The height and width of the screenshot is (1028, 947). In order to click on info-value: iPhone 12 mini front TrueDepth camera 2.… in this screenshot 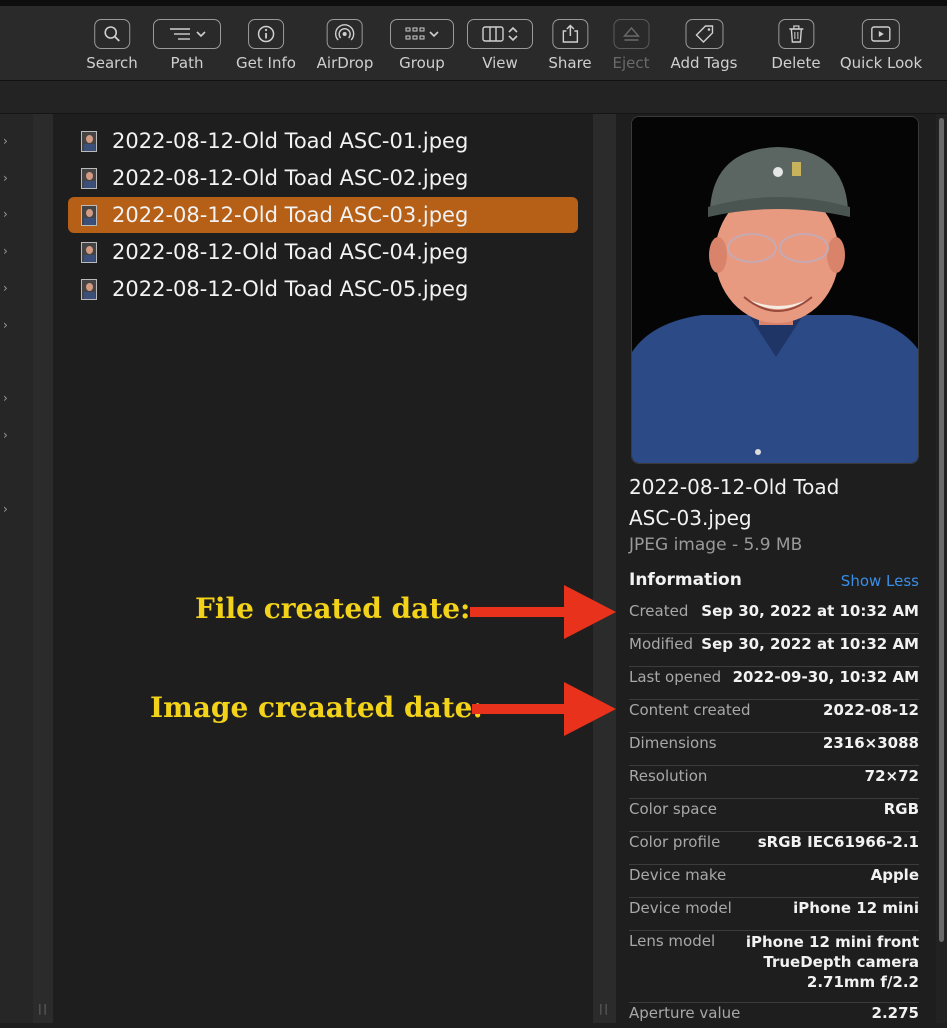, I will do `click(832, 962)`.